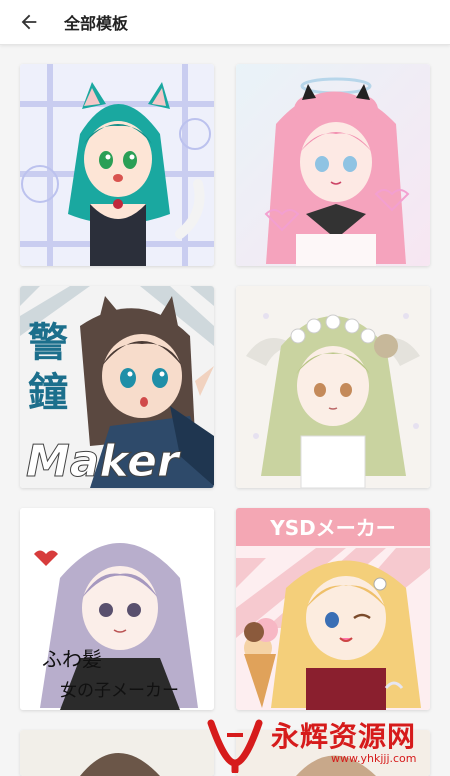  Describe the element at coordinates (72, 659) in the screenshot. I see `overlay-text: ふわ髪` at that location.